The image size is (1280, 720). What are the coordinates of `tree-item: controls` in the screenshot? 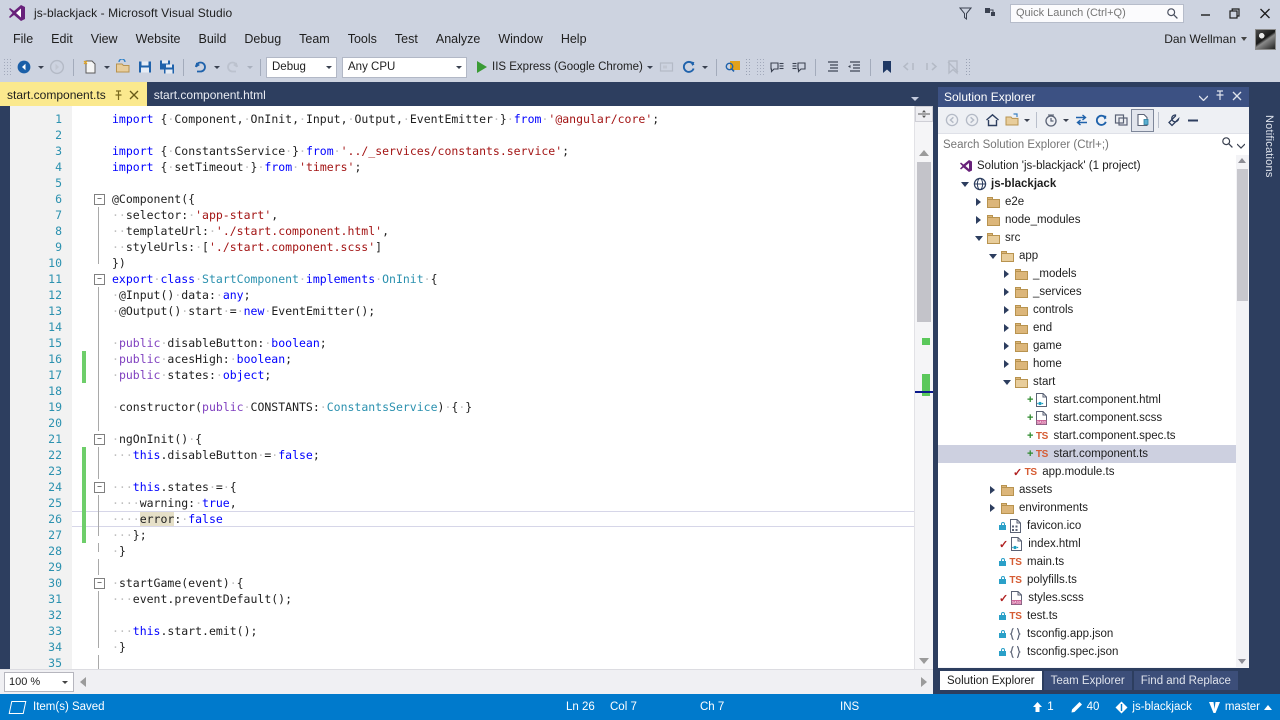 It's located at (1087, 310).